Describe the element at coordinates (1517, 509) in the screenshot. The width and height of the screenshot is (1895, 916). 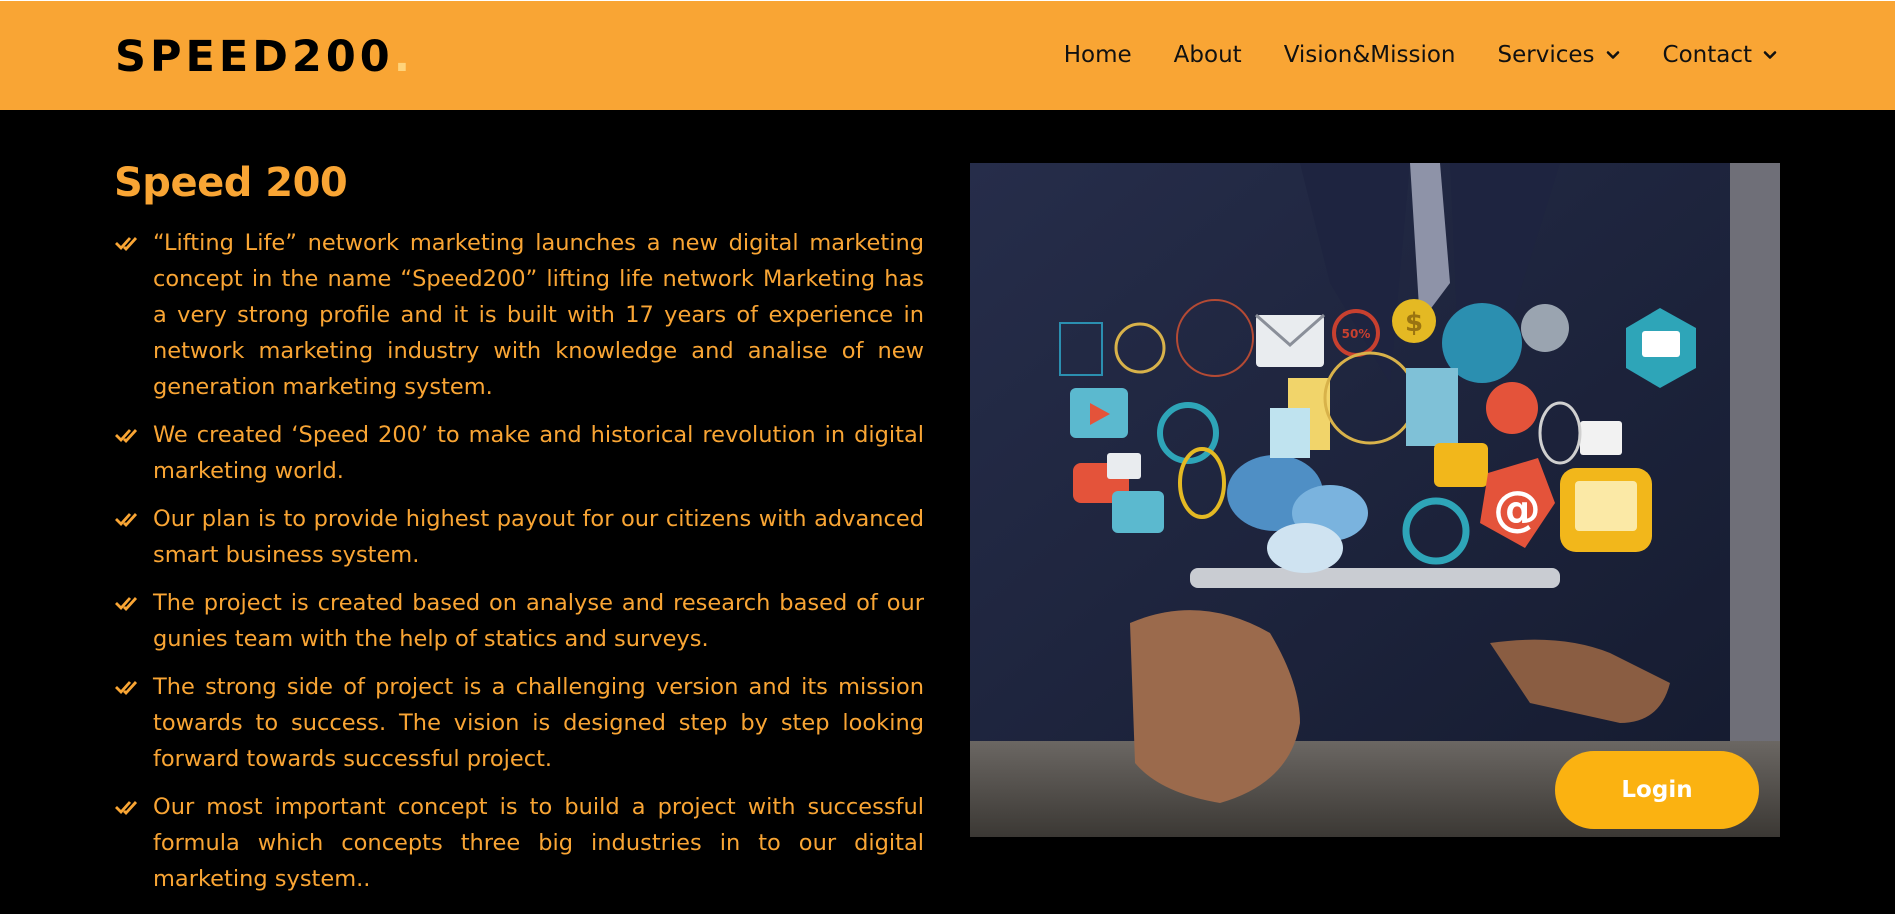
I see `at-icon-label: @` at that location.